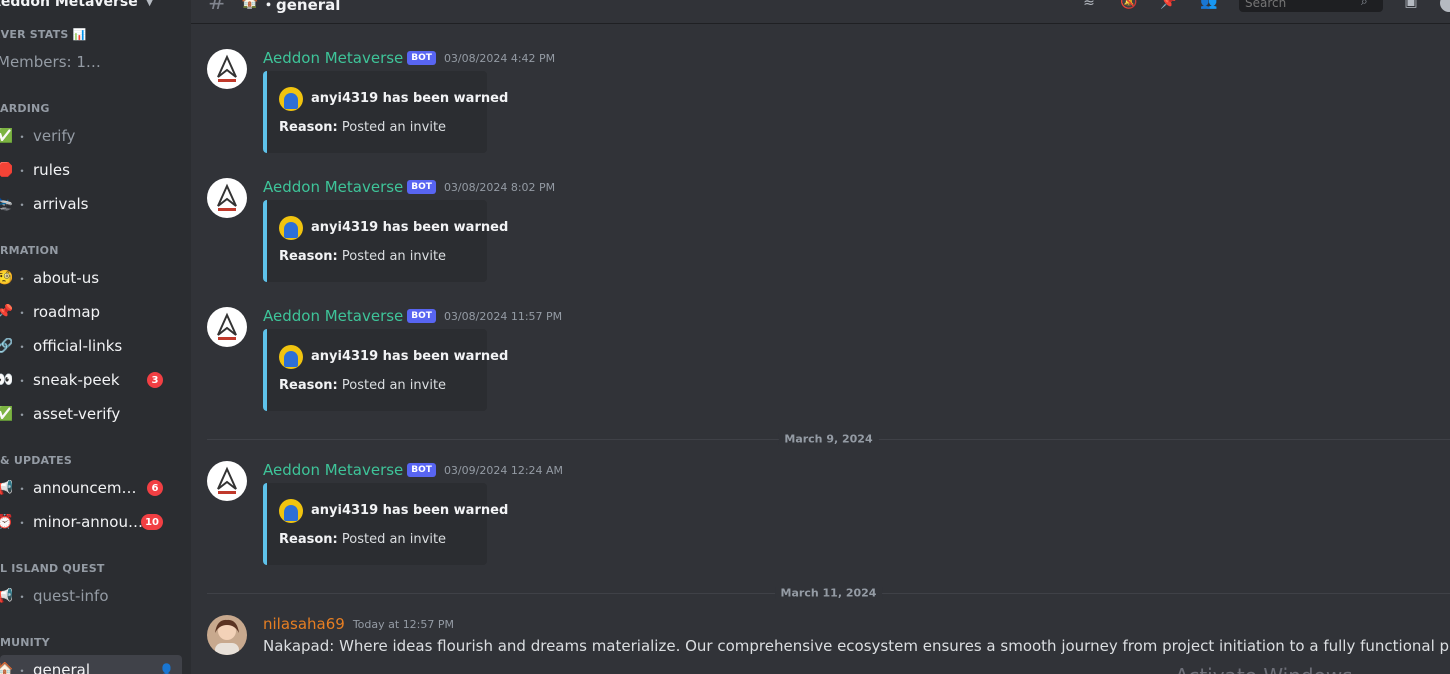  What do you see at coordinates (43, 34) in the screenshot?
I see `category-server-stats: RVER STATS 📊` at bounding box center [43, 34].